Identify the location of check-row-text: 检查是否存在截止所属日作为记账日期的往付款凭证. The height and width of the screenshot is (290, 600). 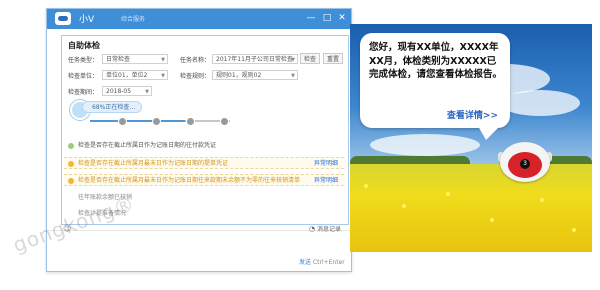
(147, 145).